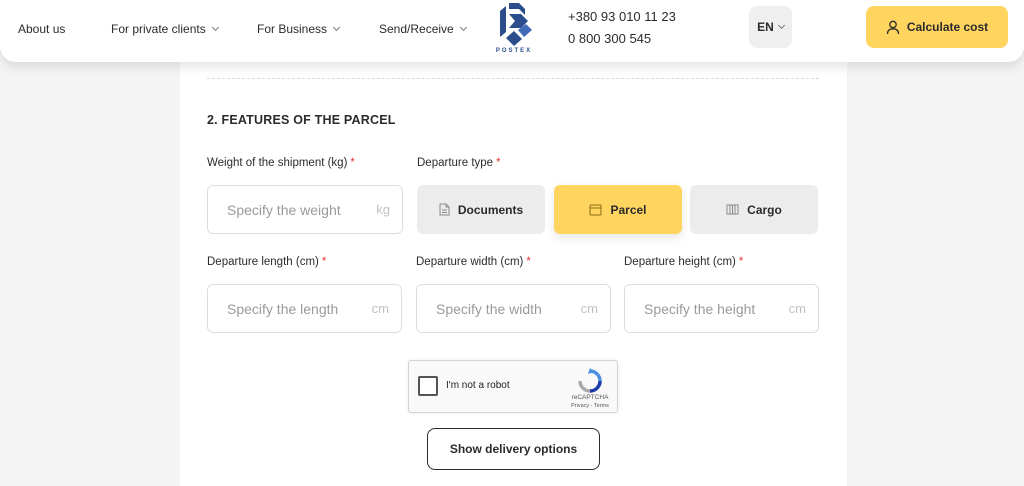 This screenshot has height=486, width=1024. Describe the element at coordinates (590, 397) in the screenshot. I see `recaptcha-brand: reCAPTCHA` at that location.